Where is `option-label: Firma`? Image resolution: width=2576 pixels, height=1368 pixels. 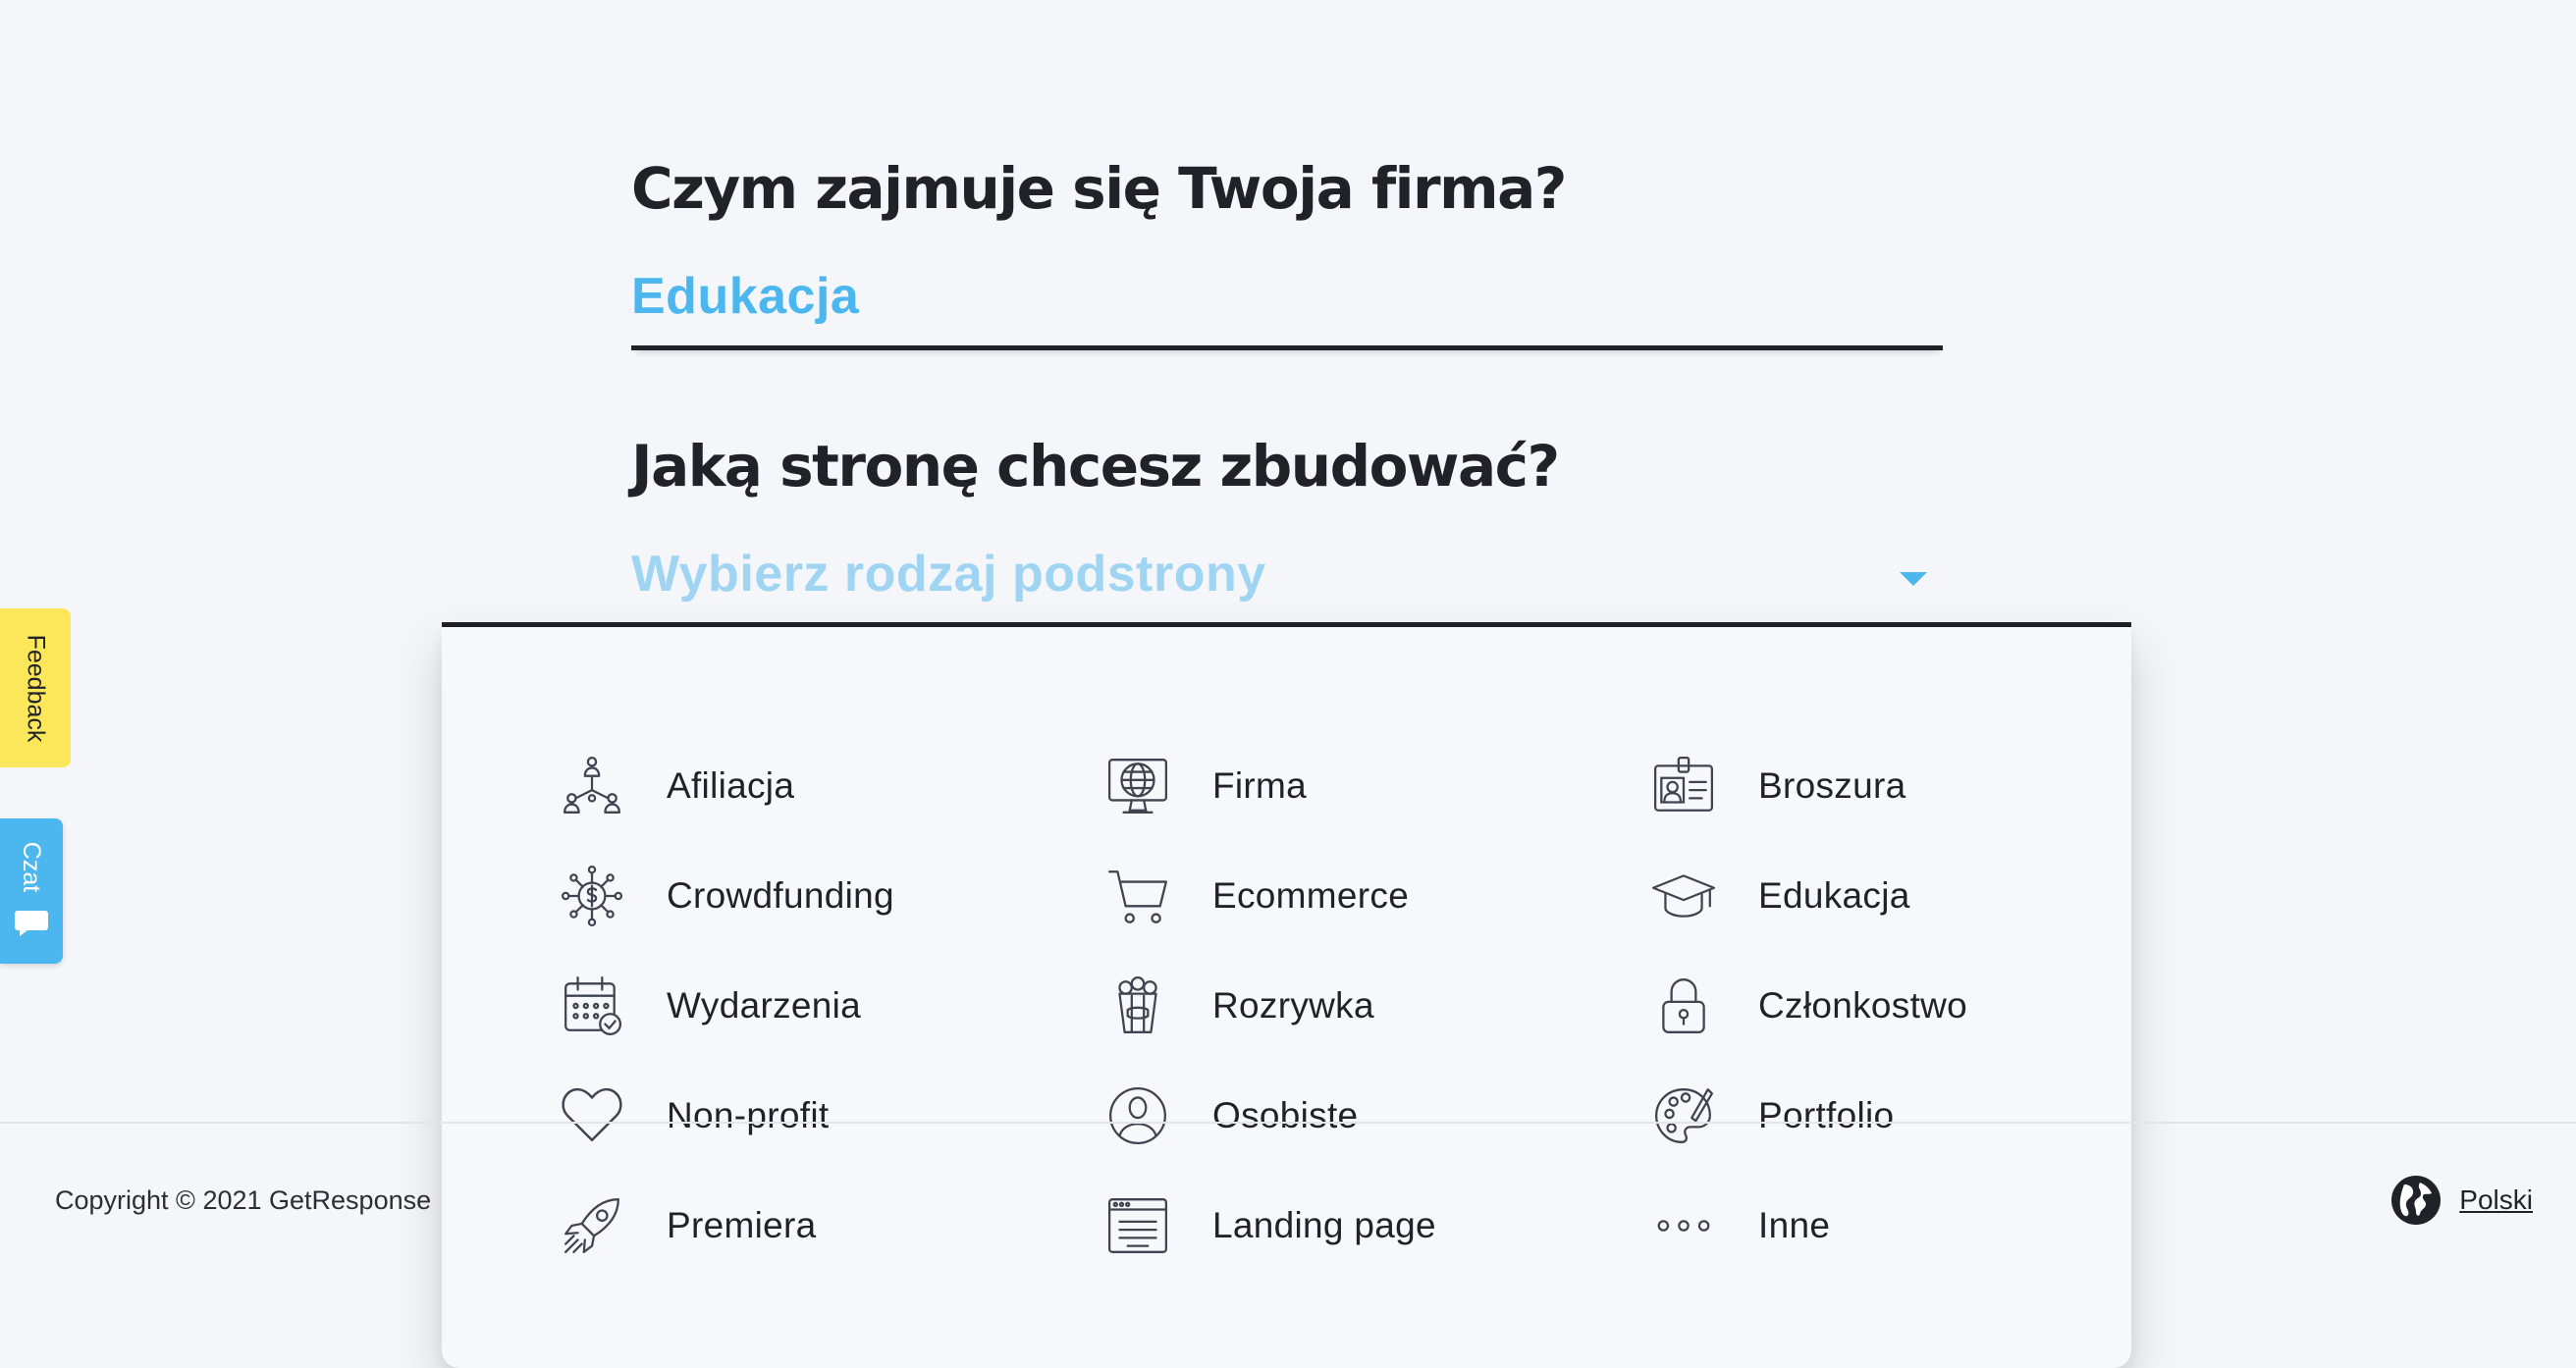
option-label: Firma is located at coordinates (1260, 786).